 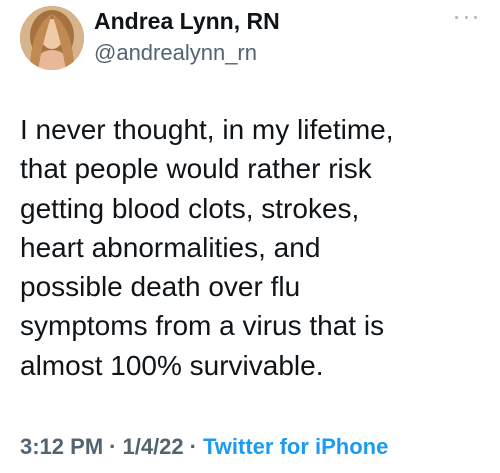 I want to click on tweet-text-line: symptoms from a virus that is, so click(x=202, y=326).